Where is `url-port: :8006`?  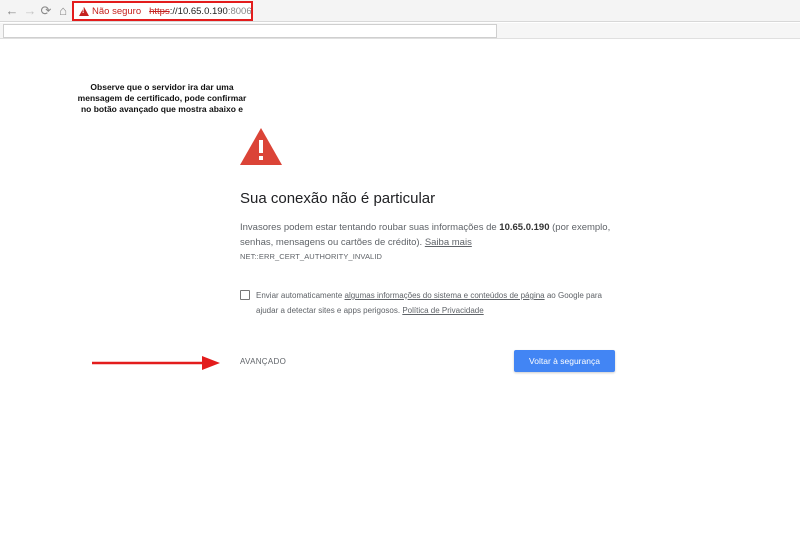 url-port: :8006 is located at coordinates (239, 11).